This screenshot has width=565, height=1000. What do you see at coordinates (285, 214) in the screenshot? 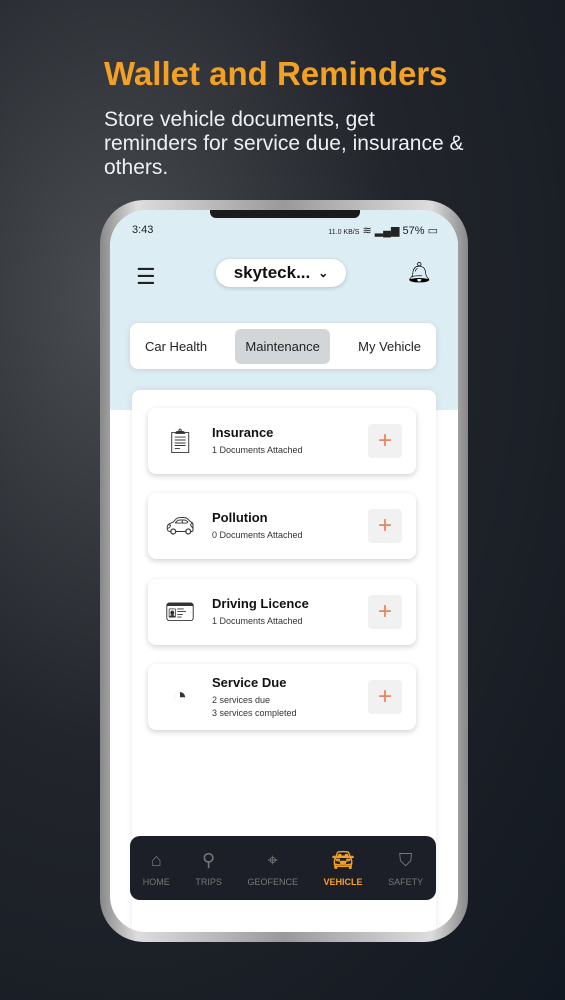
I see `notch` at bounding box center [285, 214].